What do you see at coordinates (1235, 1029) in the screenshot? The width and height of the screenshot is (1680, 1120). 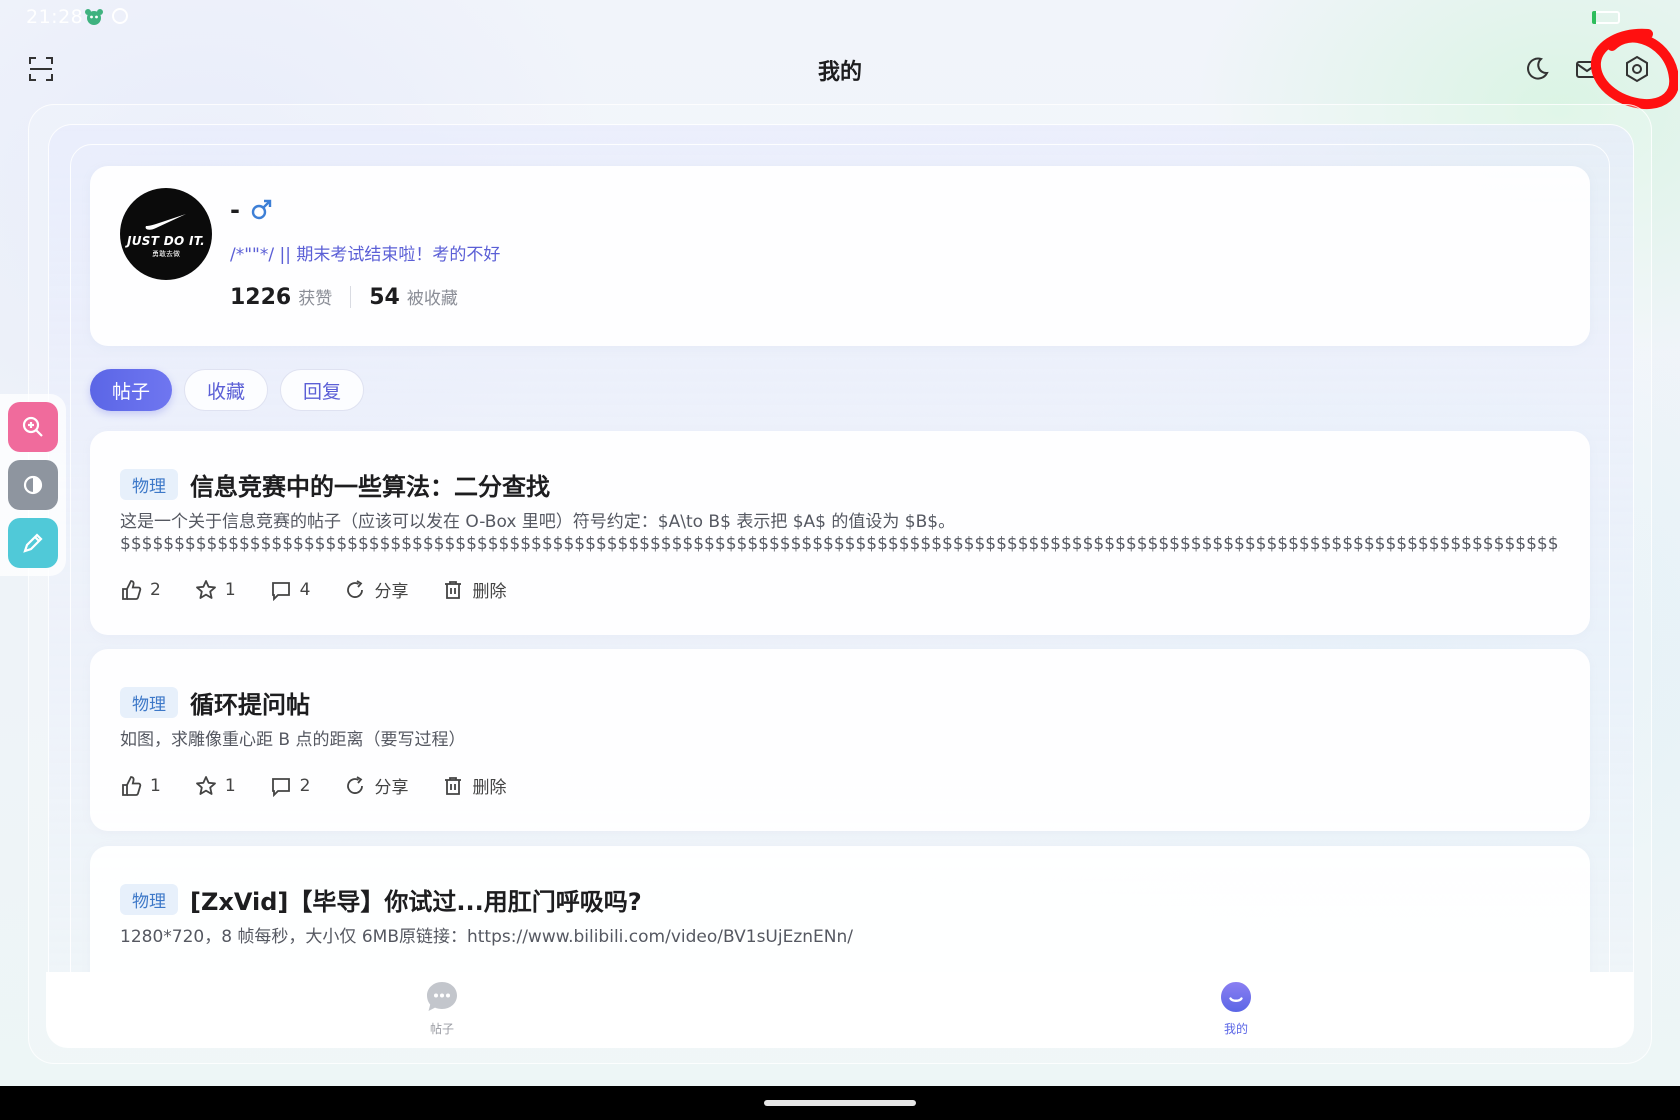 I see `nav-mine-label: 我的` at bounding box center [1235, 1029].